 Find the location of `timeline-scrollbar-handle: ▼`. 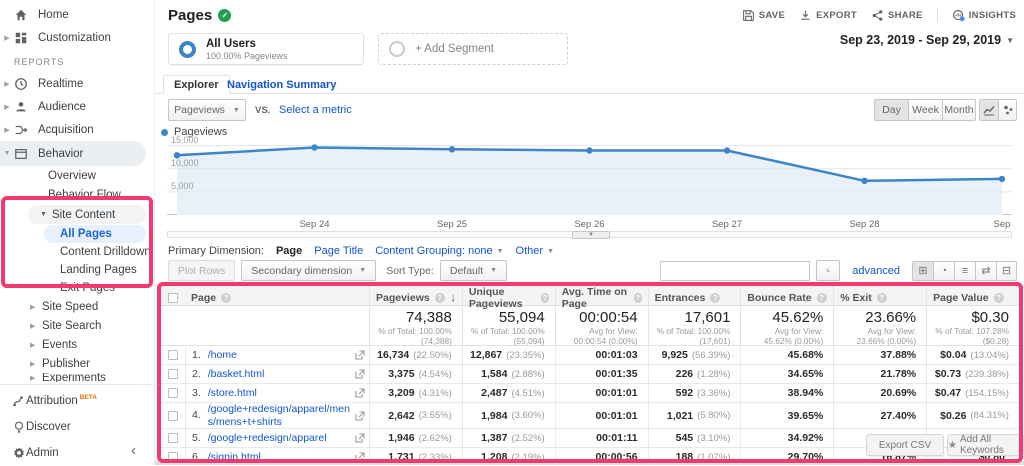

timeline-scrollbar-handle: ▼ is located at coordinates (591, 235).